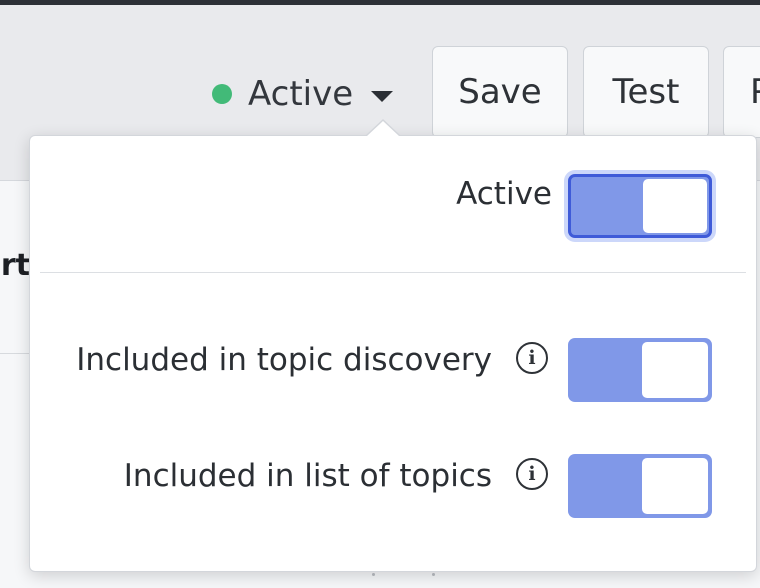  What do you see at coordinates (393, 272) in the screenshot?
I see `popover-divider` at bounding box center [393, 272].